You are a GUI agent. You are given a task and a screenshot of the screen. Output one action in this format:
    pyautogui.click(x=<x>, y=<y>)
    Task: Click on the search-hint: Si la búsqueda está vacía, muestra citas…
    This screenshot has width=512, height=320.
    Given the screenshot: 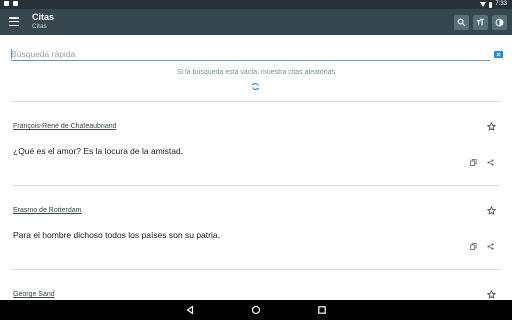 What is the action you would take?
    pyautogui.click(x=256, y=72)
    